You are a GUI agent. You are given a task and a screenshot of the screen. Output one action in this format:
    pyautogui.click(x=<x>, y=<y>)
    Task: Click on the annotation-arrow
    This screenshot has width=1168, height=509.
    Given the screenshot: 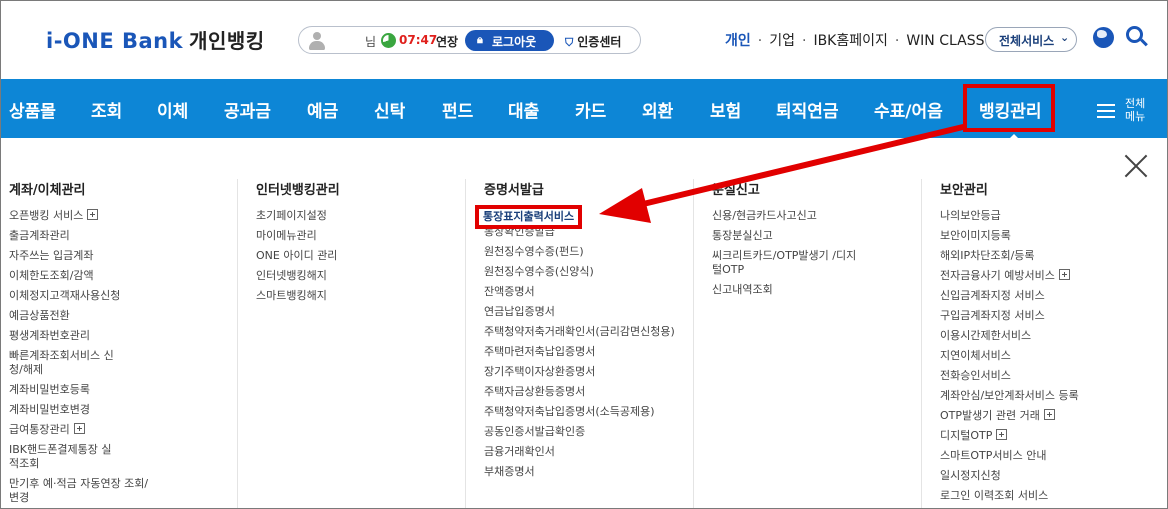 What is the action you would take?
    pyautogui.click(x=782, y=173)
    